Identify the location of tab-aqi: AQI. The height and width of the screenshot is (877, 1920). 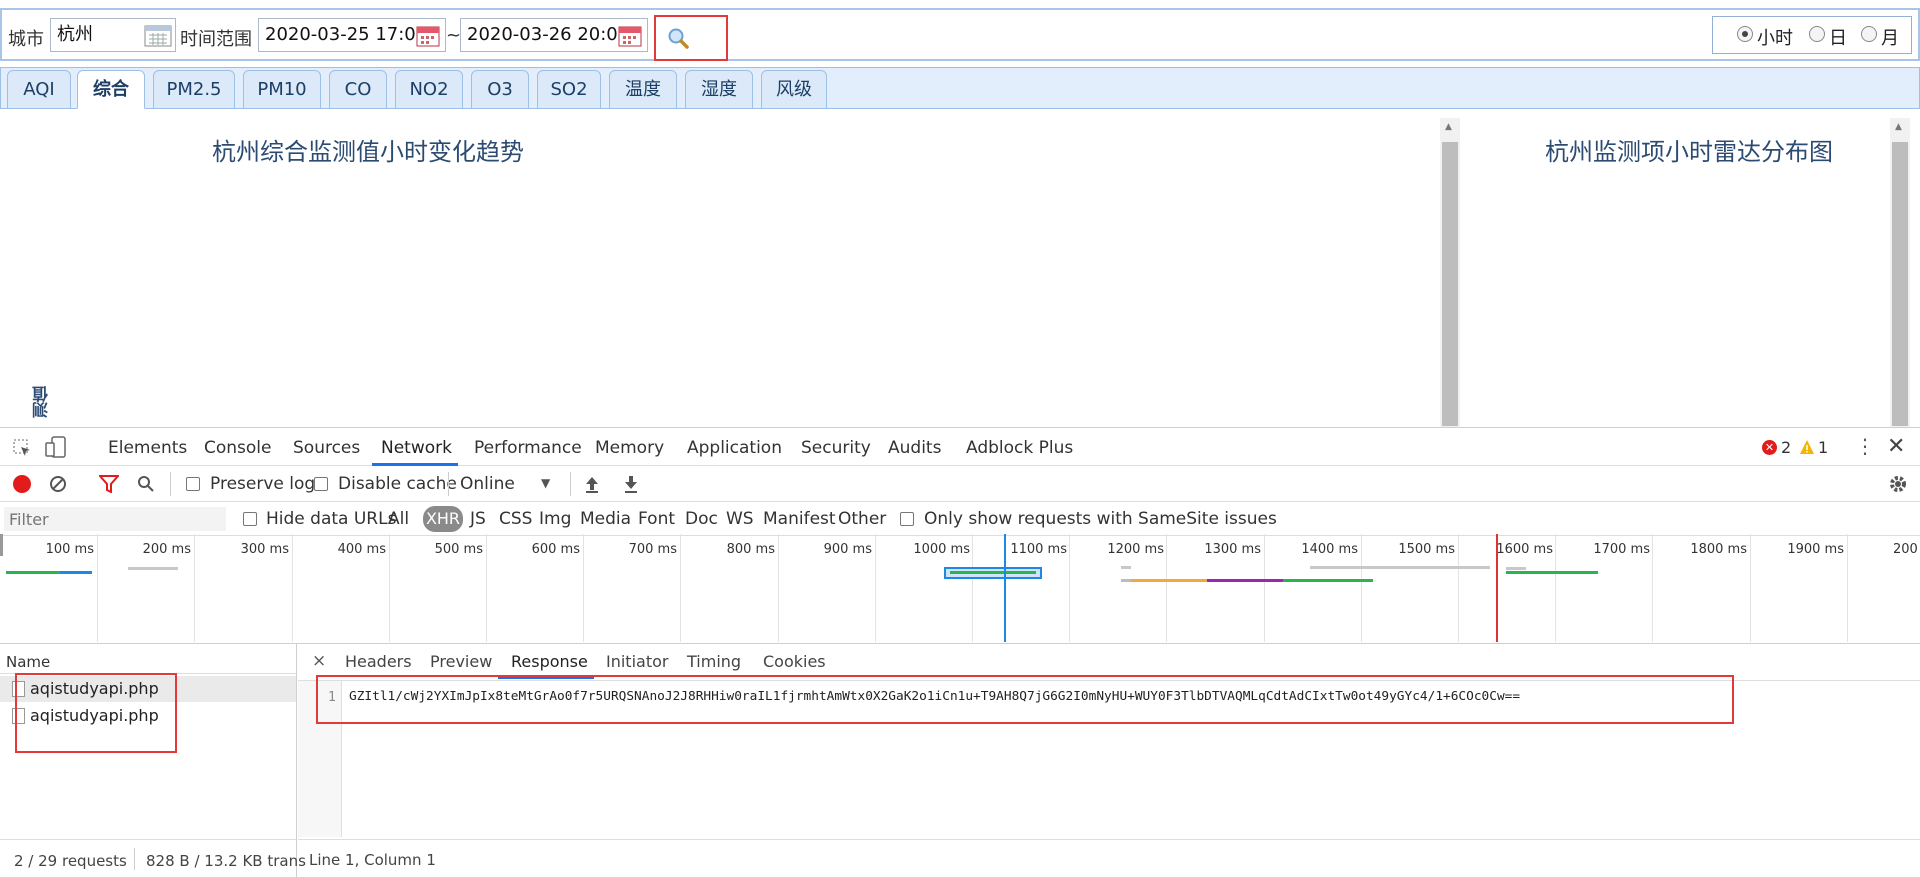
(39, 89).